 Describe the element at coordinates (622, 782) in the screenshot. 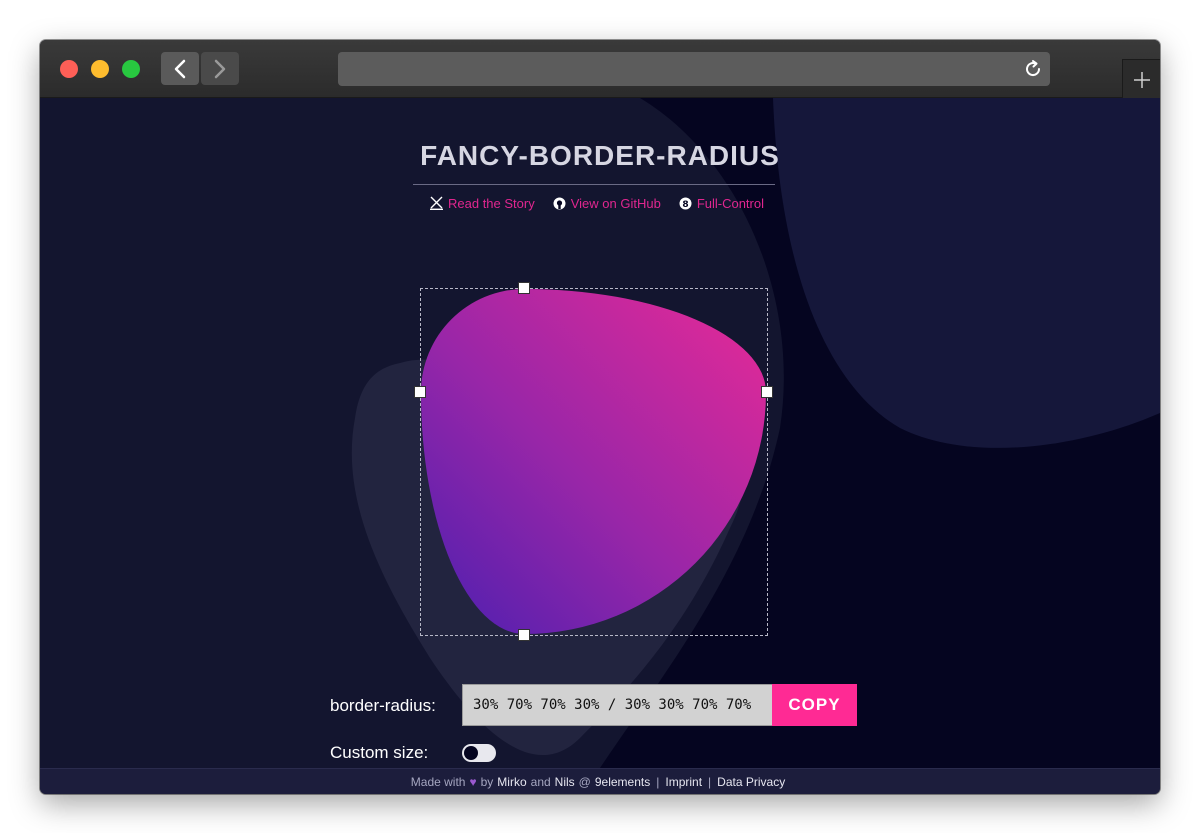

I see `company-link: 9elements` at that location.